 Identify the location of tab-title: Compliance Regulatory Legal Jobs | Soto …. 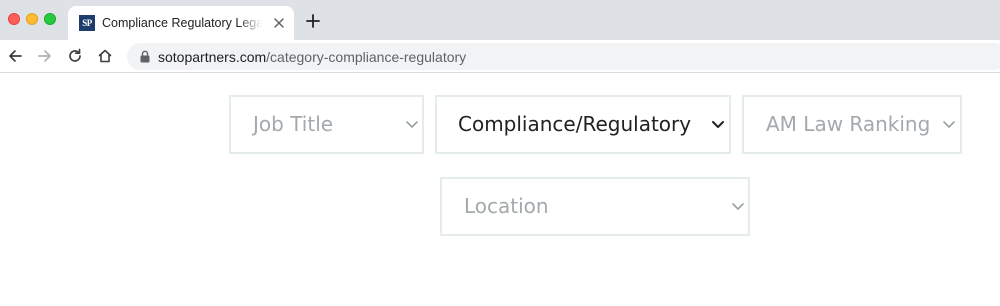
(182, 23).